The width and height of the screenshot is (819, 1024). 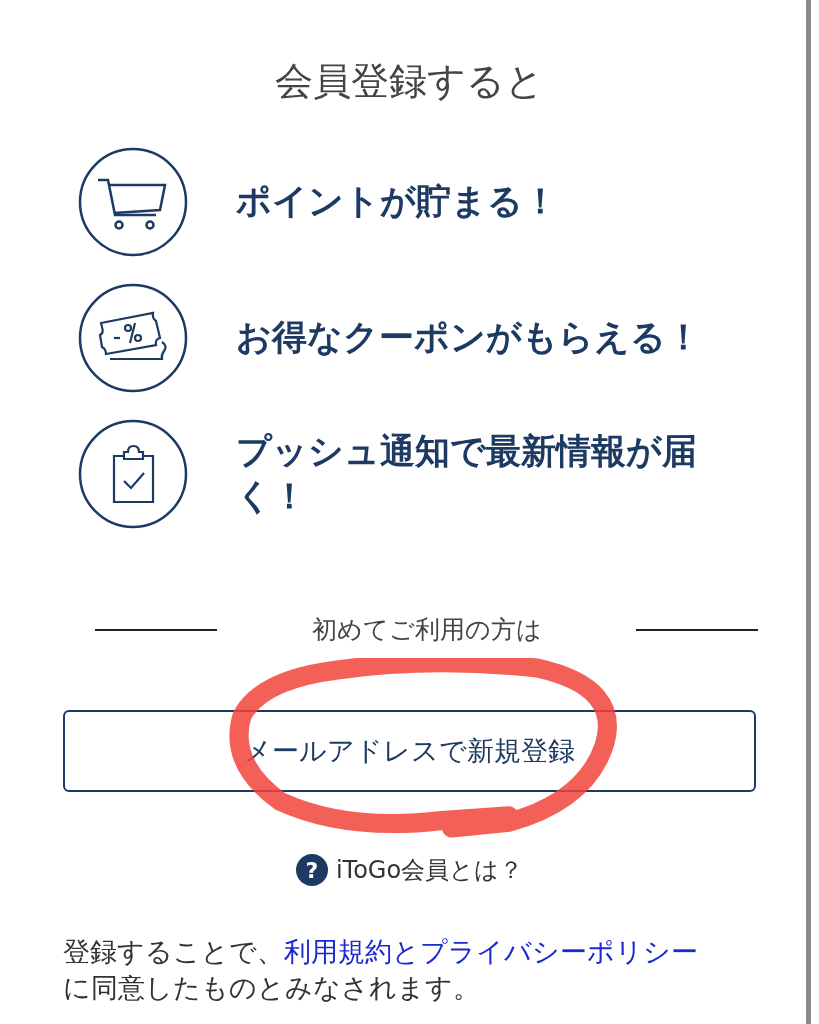 I want to click on benefit-text: プッシュ通知で最新情報が届く！, so click(x=467, y=473).